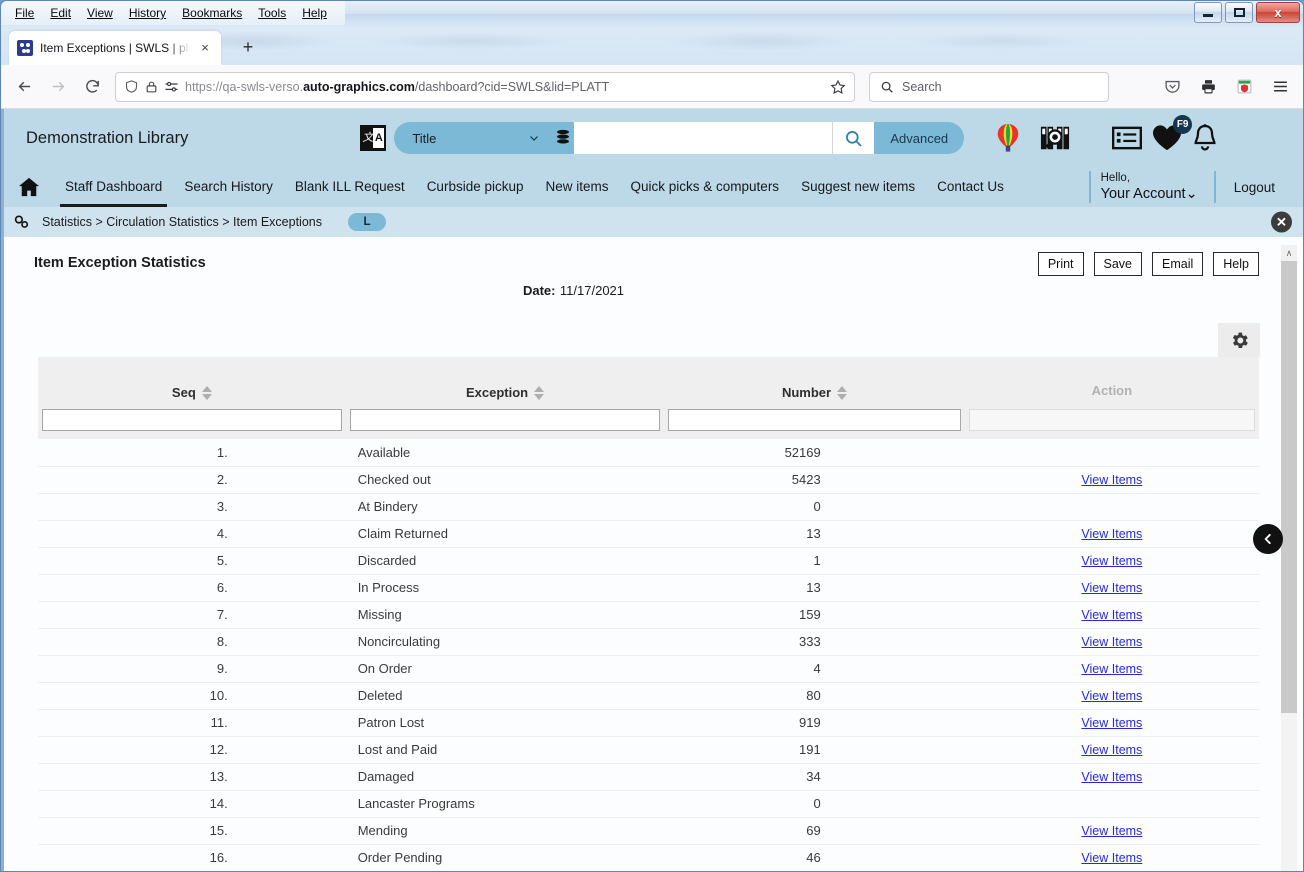 This screenshot has height=872, width=1304. Describe the element at coordinates (24, 87) in the screenshot. I see `back-button` at that location.